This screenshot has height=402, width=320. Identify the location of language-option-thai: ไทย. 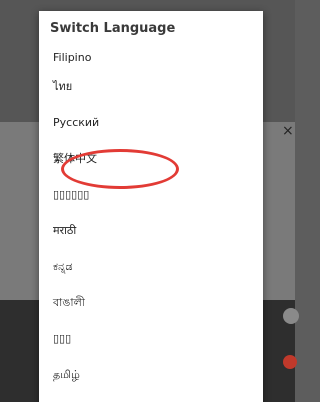
(151, 87).